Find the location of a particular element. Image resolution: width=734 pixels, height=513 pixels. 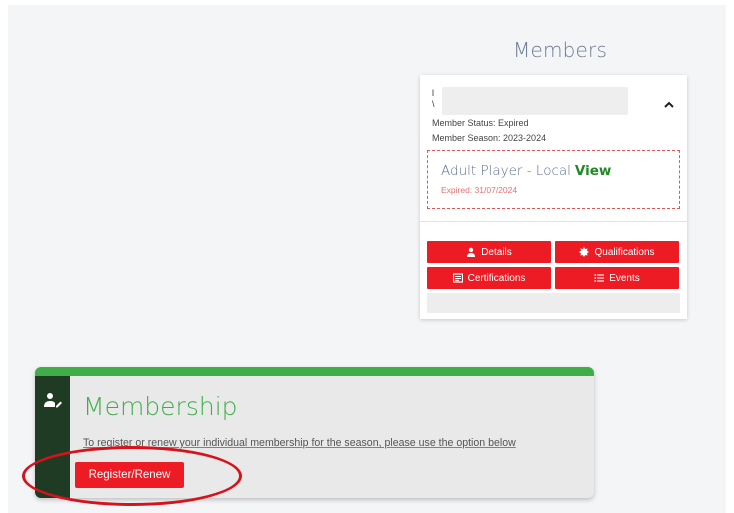

events-button: Events is located at coordinates (617, 278).